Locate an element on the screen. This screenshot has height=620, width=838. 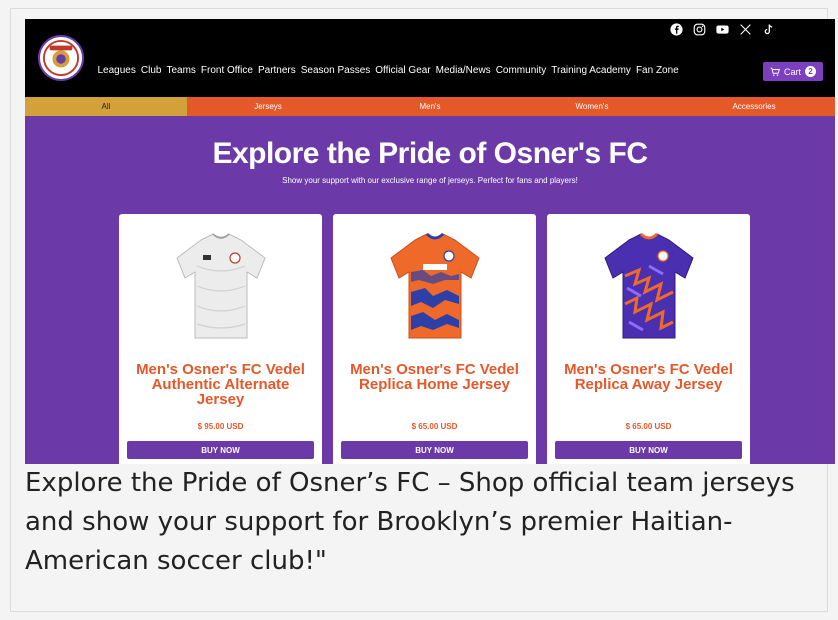
cart-label: Cart is located at coordinates (792, 71).